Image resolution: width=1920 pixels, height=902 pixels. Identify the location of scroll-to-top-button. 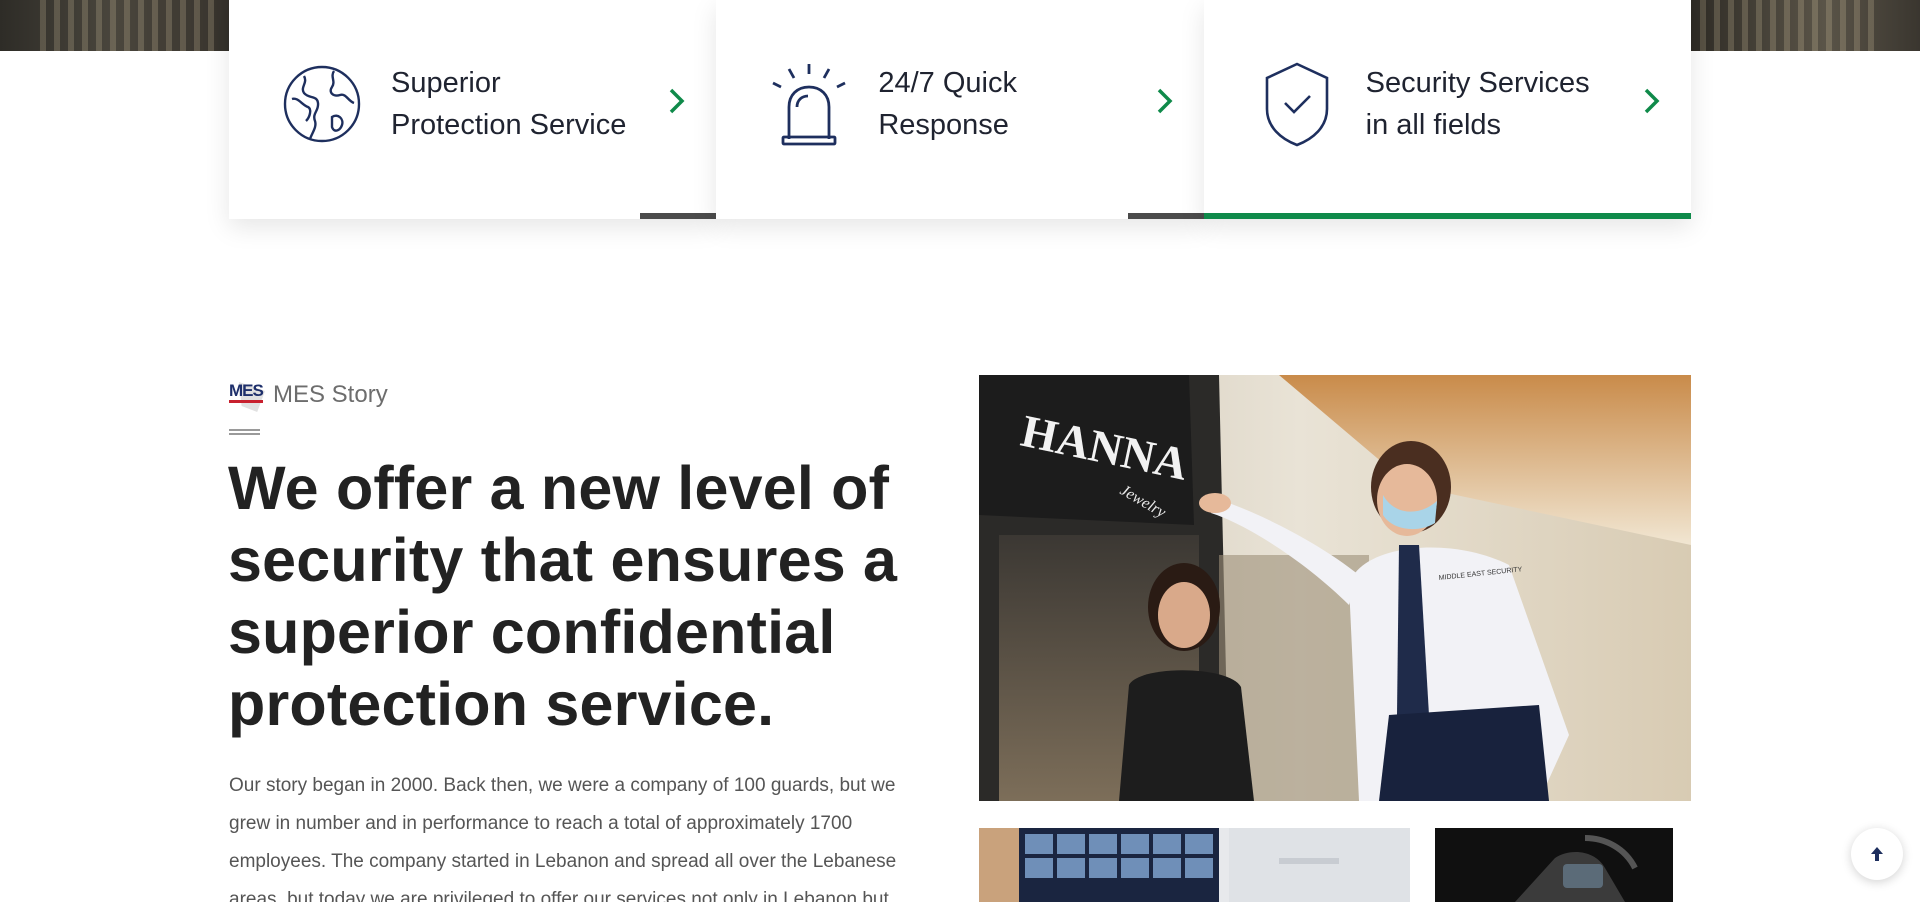
(1877, 854).